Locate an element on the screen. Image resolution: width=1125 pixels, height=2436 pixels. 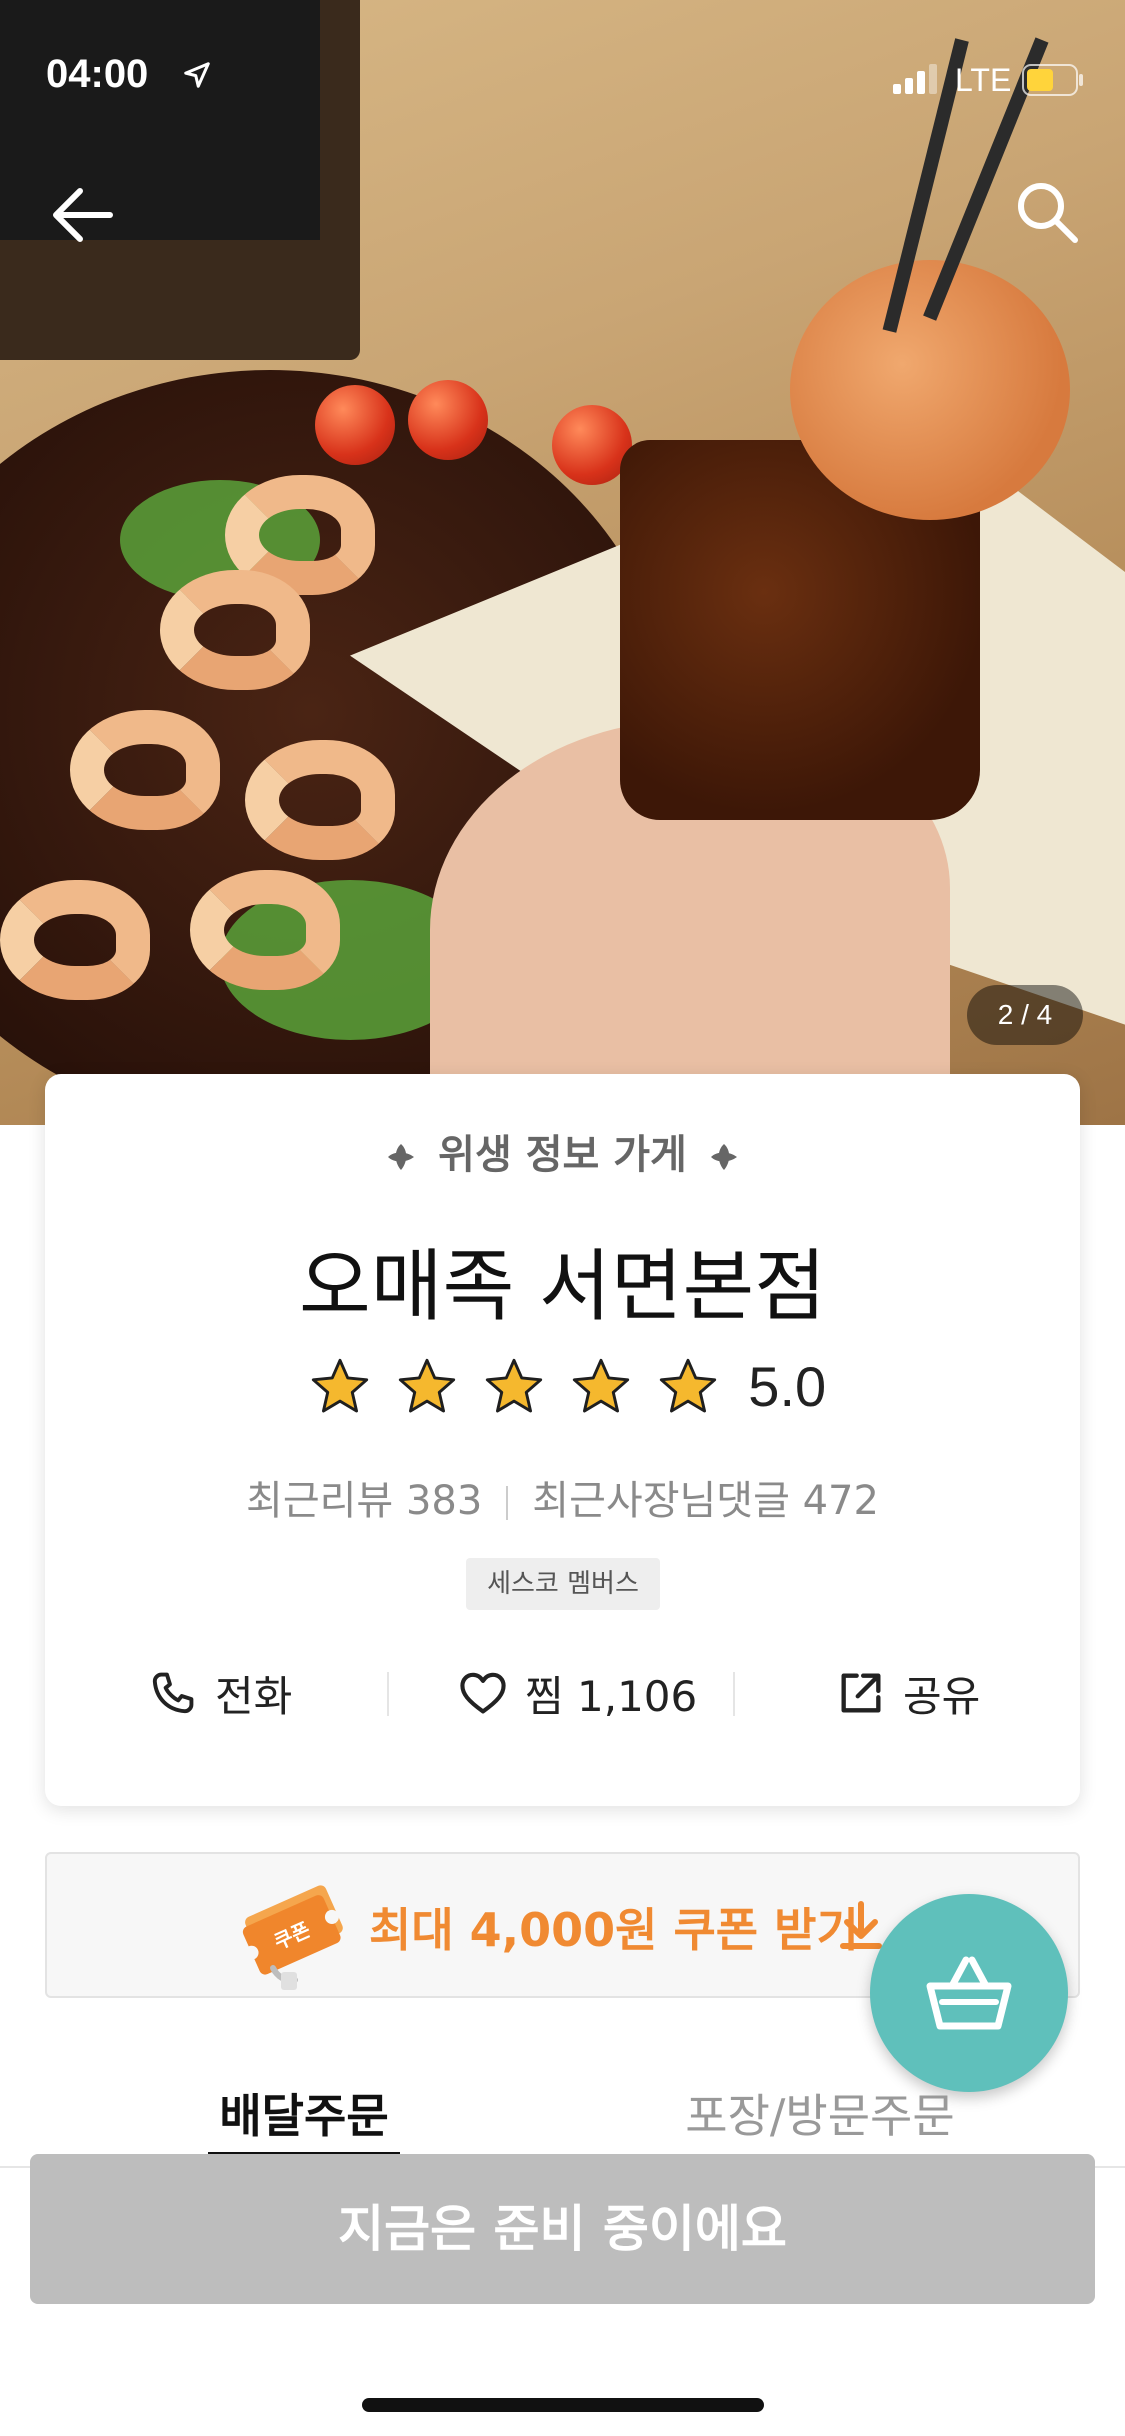
download-arrow-icon is located at coordinates (861, 1925).